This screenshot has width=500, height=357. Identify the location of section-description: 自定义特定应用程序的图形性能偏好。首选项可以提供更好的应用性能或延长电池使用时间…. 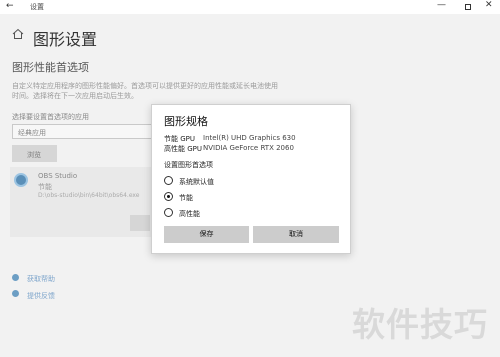
(145, 91).